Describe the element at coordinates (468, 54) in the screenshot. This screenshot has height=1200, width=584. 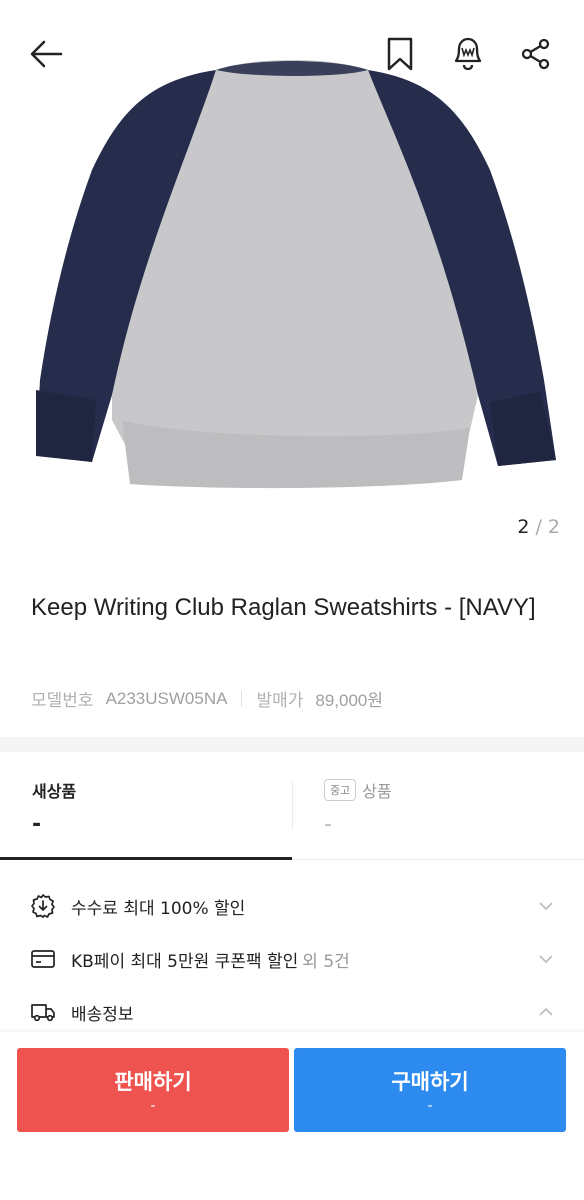
I see `price-alert-bell-icon` at that location.